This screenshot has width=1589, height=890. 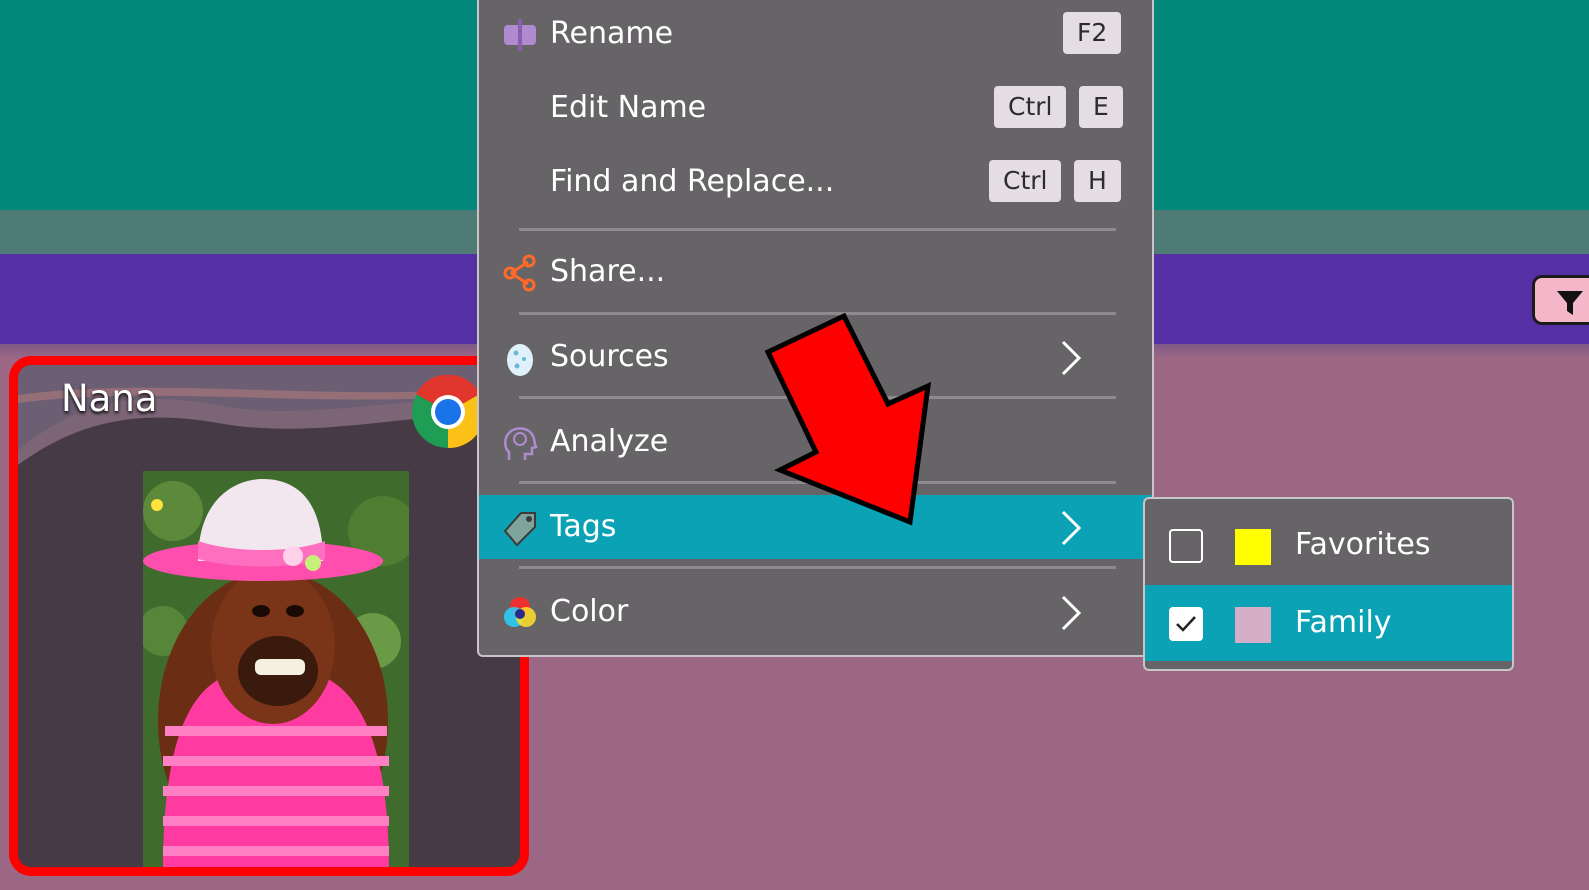 What do you see at coordinates (521, 443) in the screenshot?
I see `brain-icon` at bounding box center [521, 443].